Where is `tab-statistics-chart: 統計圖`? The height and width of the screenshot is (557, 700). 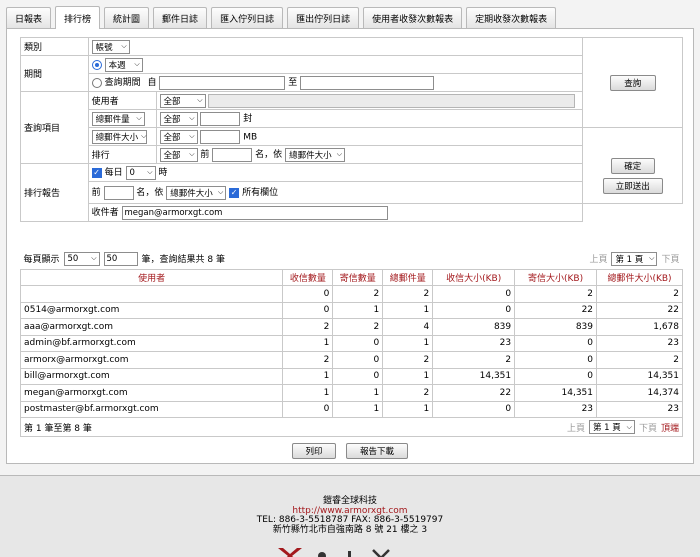
tab-statistics-chart: 統計圖 is located at coordinates (127, 17).